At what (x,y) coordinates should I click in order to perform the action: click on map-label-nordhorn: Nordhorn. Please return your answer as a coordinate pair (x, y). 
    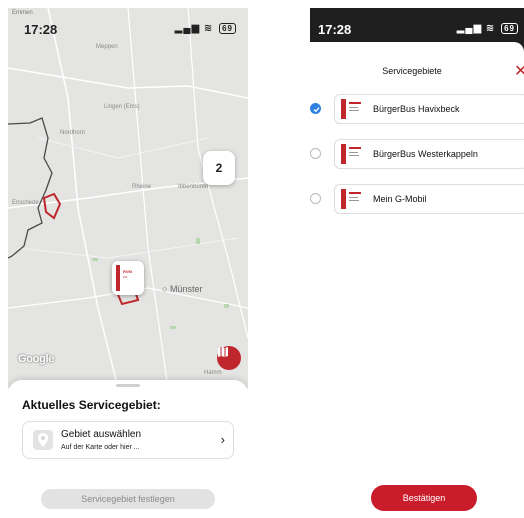
    Looking at the image, I should click on (73, 133).